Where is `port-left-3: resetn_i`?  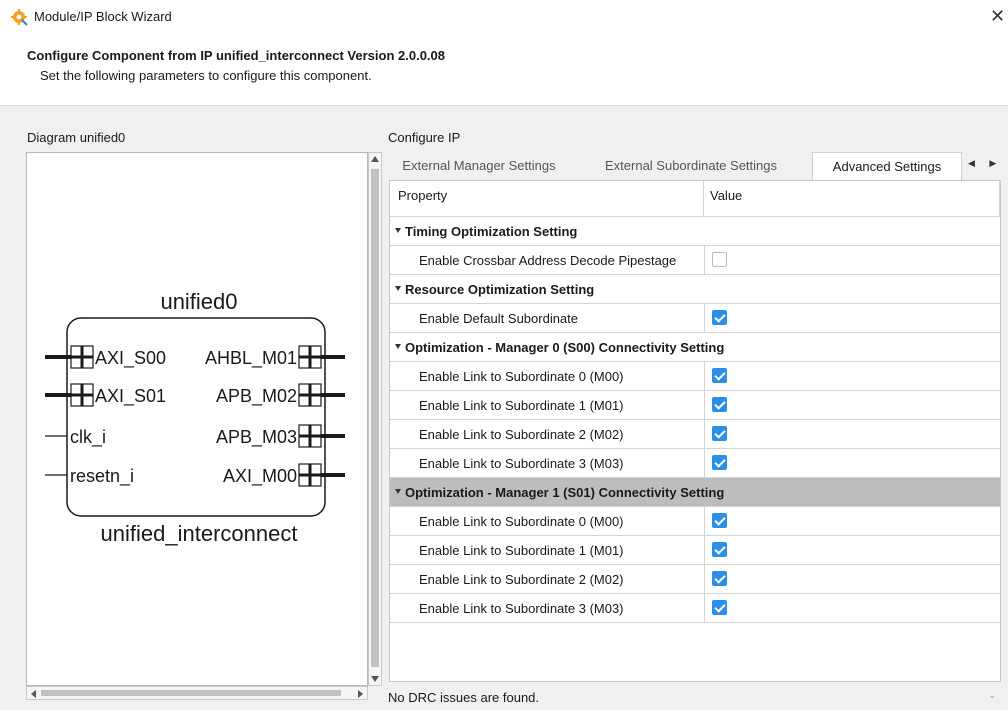
port-left-3: resetn_i is located at coordinates (89, 476).